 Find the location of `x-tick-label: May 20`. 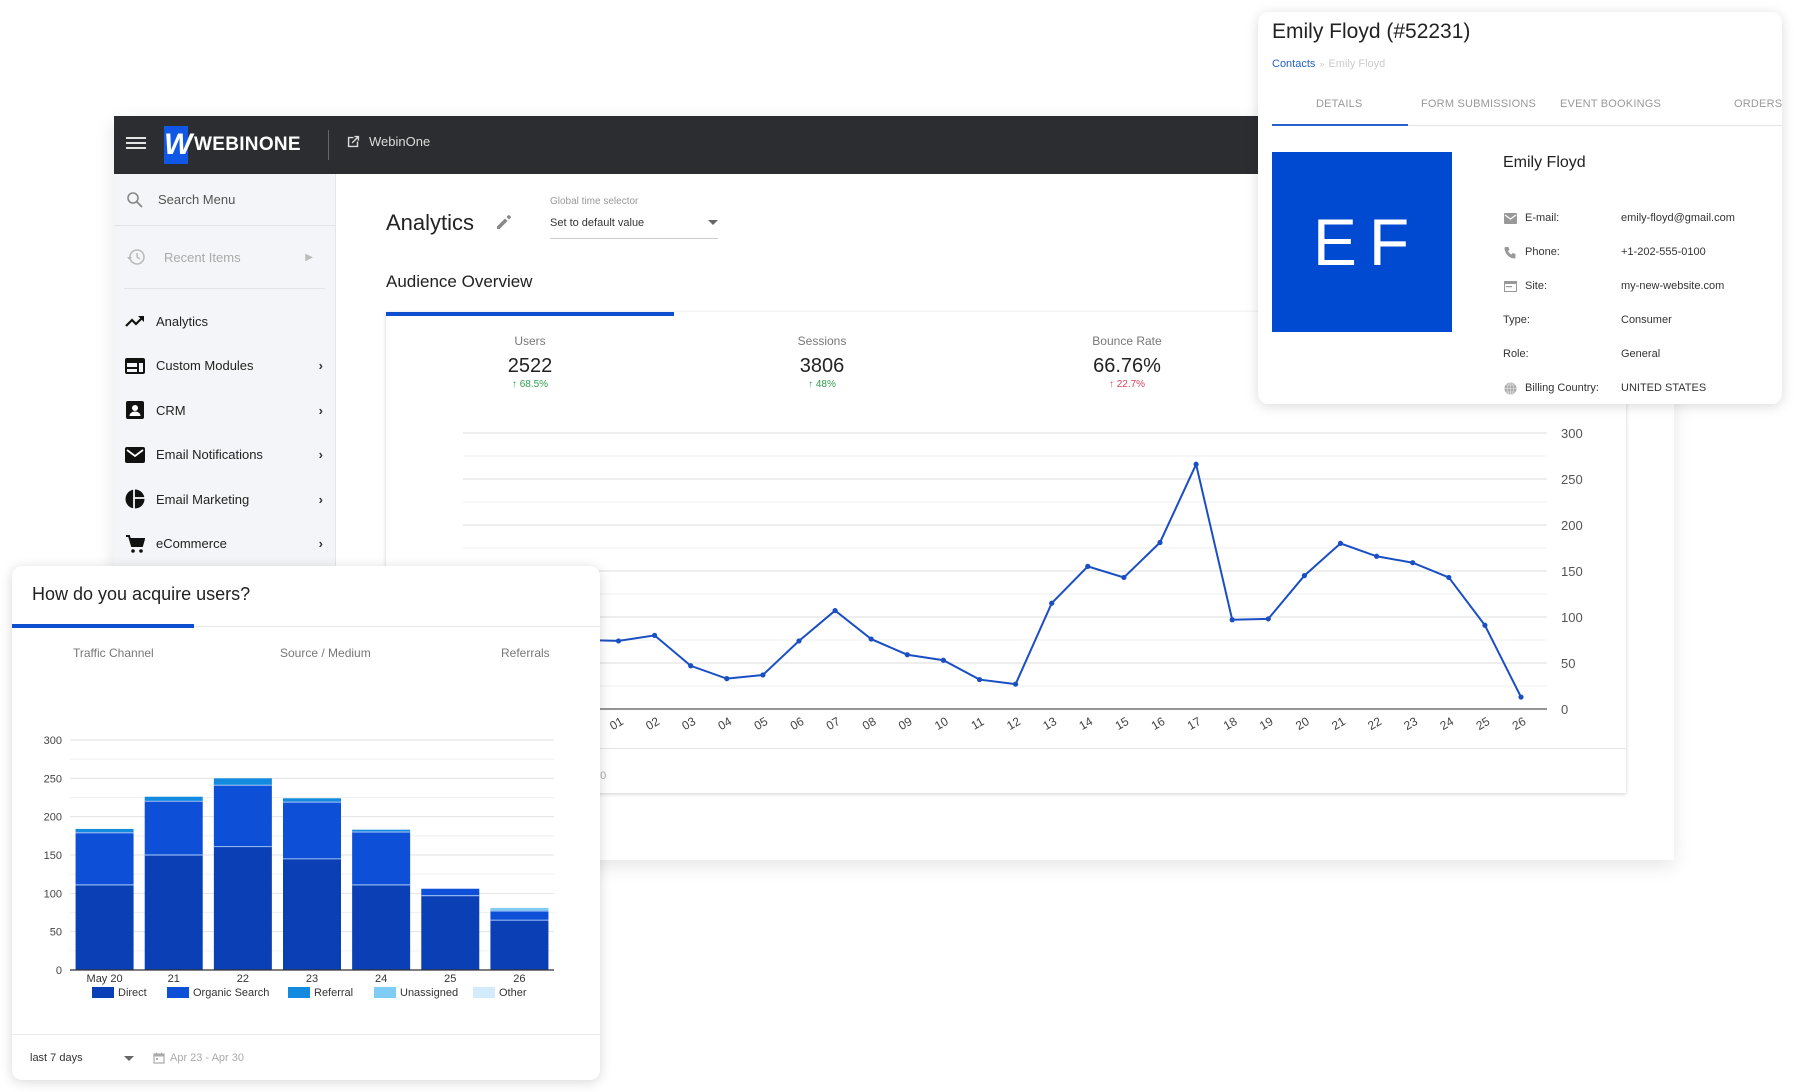

x-tick-label: May 20 is located at coordinates (105, 979).